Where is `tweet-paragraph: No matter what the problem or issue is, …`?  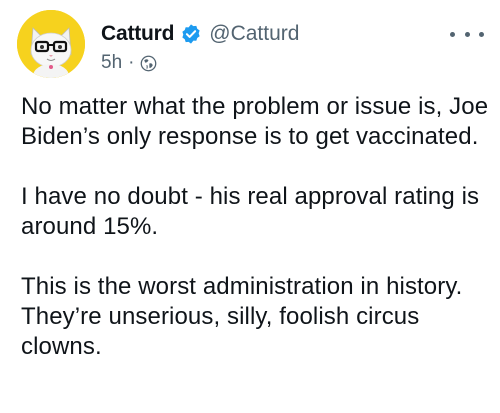
tweet-paragraph: No matter what the problem or issue is, … is located at coordinates (255, 121).